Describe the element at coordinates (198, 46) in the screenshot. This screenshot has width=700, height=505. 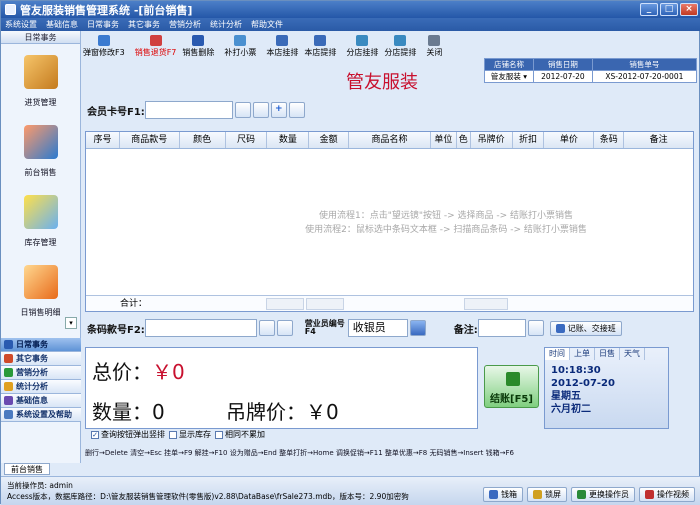
I see `sales-delete-button: 销售删除` at that location.